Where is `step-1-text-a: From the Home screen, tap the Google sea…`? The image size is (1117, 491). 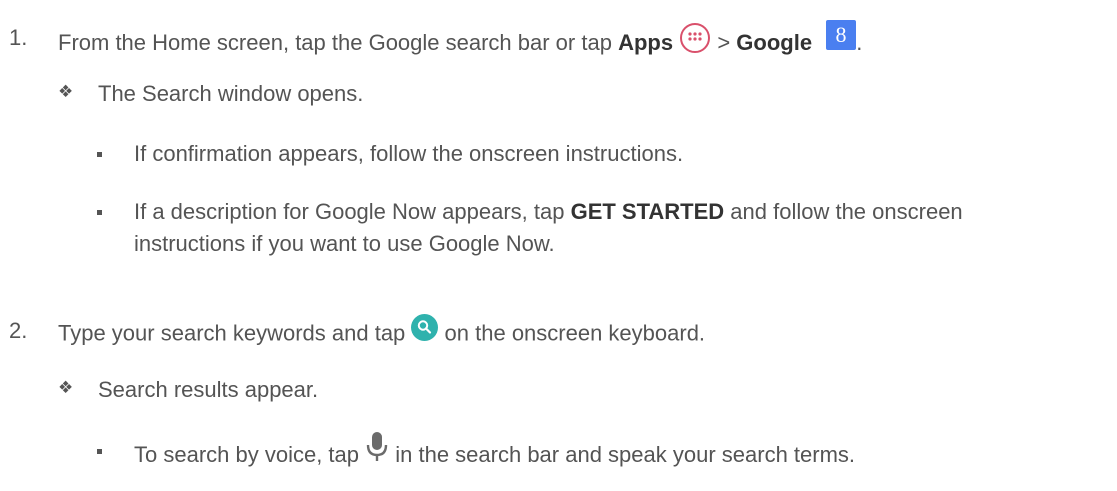 step-1-text-a: From the Home screen, tap the Google sea… is located at coordinates (338, 42).